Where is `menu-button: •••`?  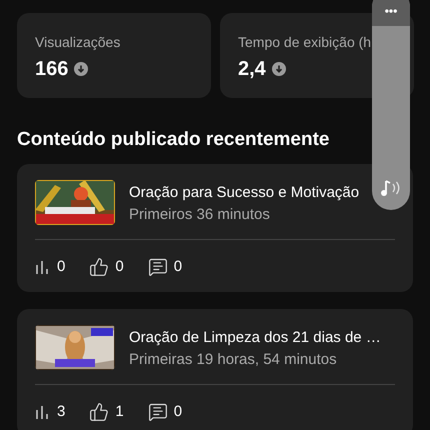 menu-button: ••• is located at coordinates (391, 13).